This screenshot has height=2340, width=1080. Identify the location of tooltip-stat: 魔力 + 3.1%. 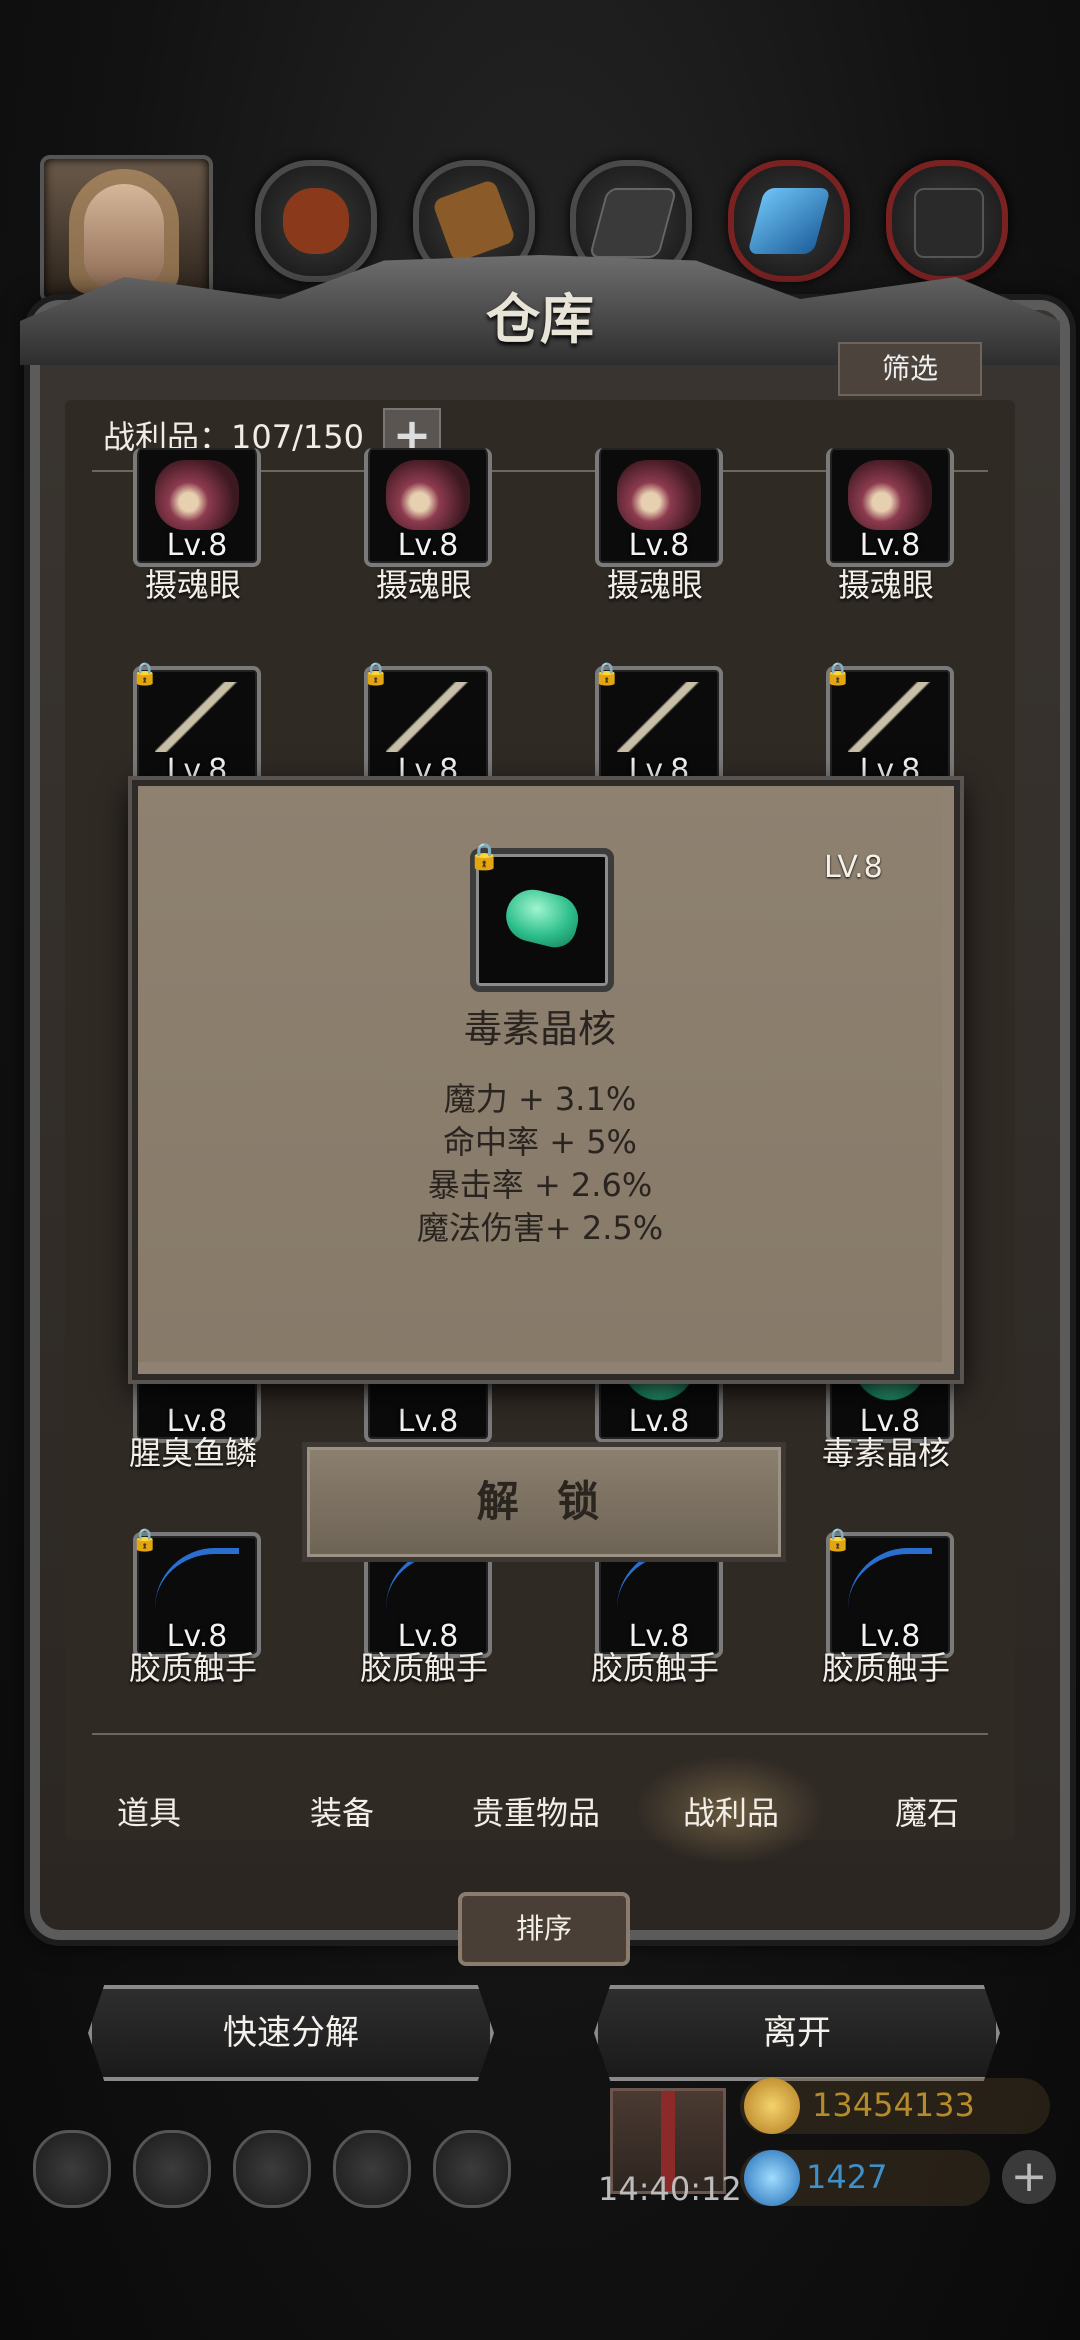
(540, 1099).